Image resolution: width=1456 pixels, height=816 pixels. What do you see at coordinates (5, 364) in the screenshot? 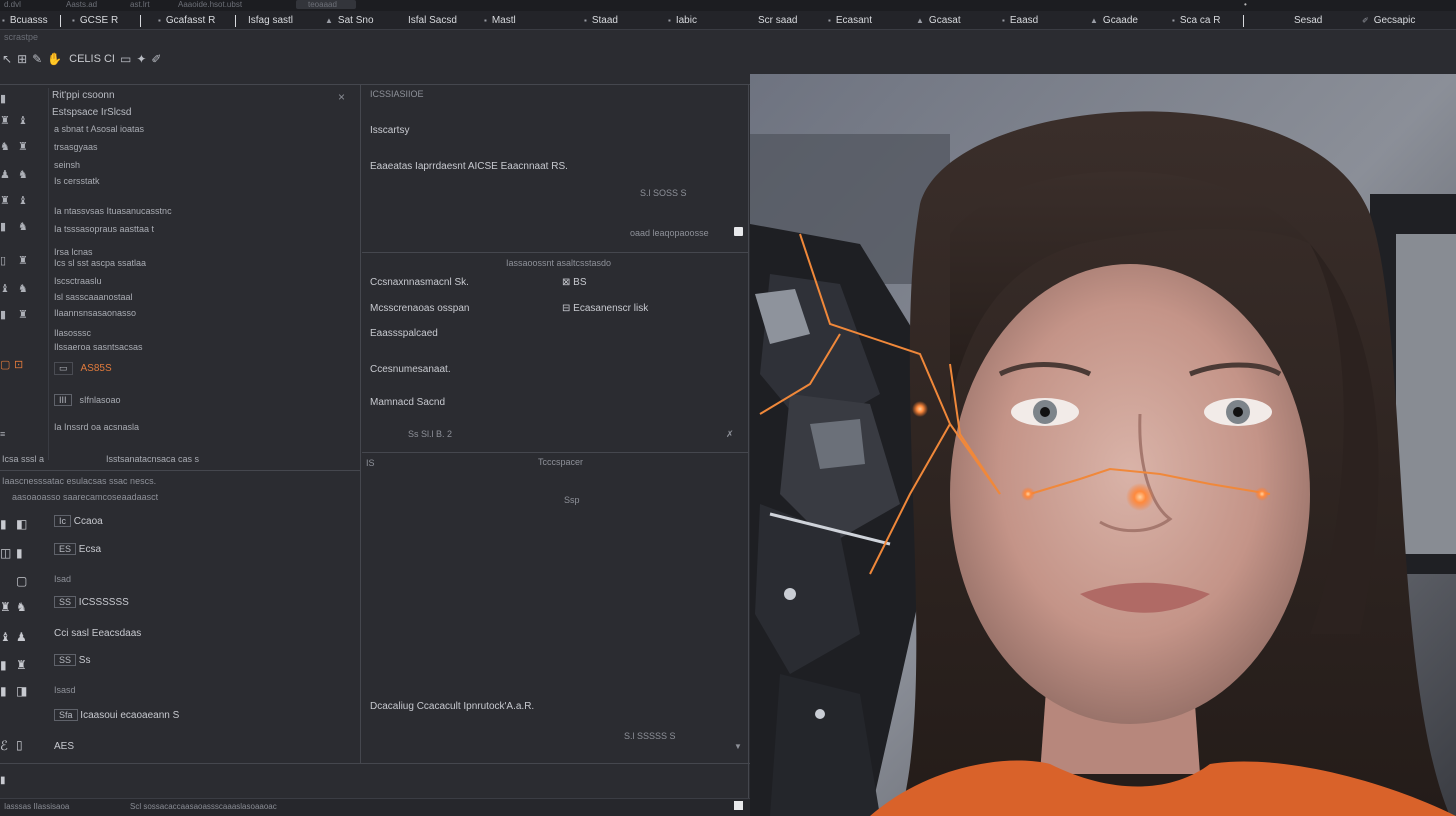
I see `camera-icon: ▢` at bounding box center [5, 364].